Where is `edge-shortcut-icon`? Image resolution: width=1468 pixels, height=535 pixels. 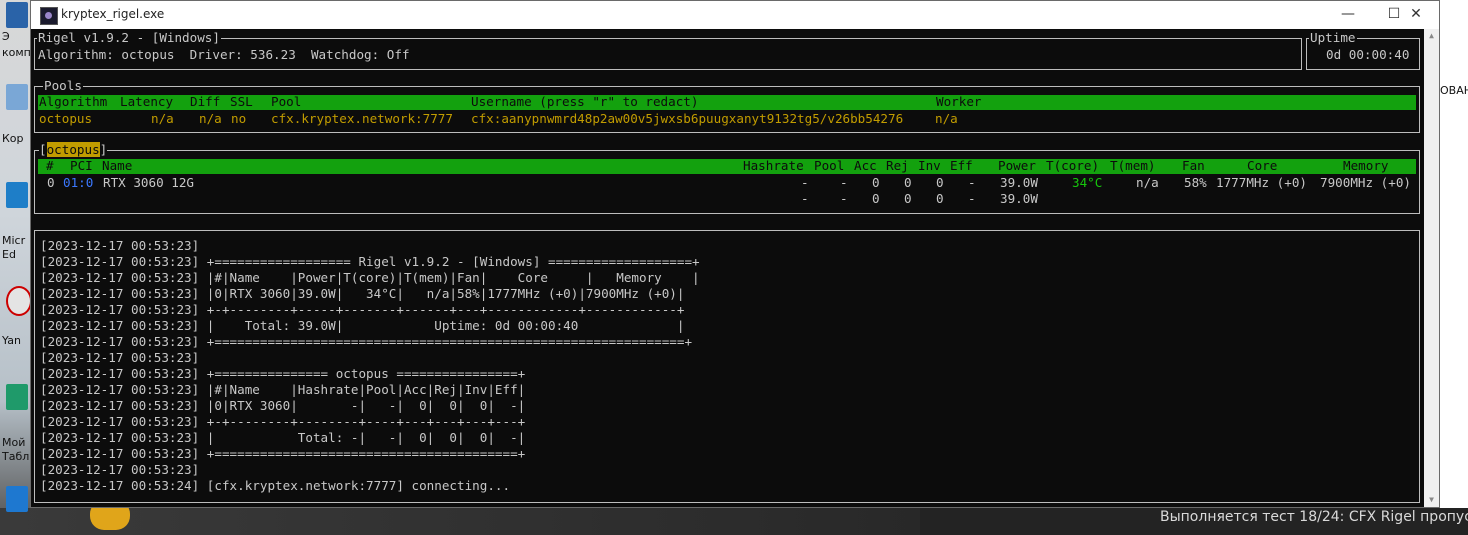
edge-shortcut-icon is located at coordinates (17, 195).